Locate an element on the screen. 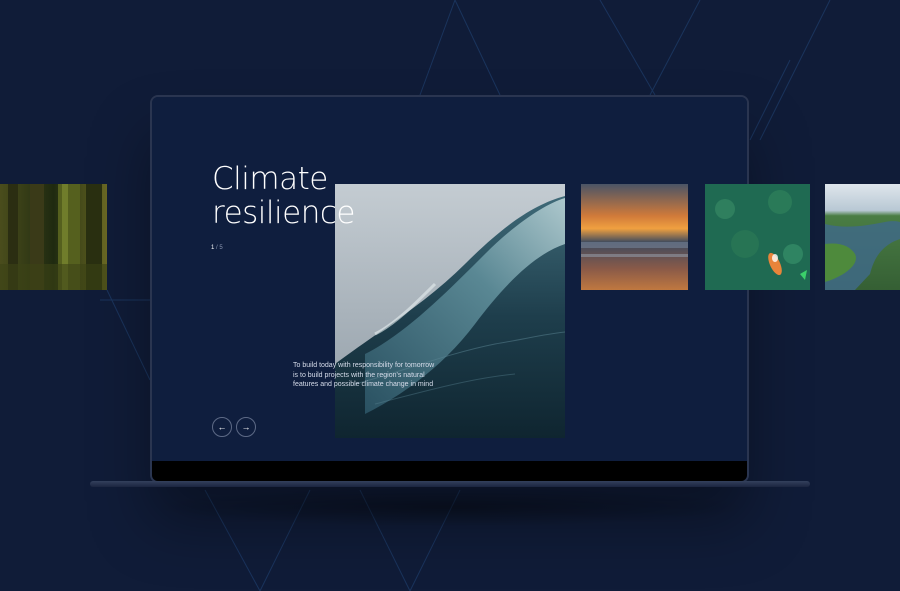  slide-counter: 1 / 5 is located at coordinates (217, 248).